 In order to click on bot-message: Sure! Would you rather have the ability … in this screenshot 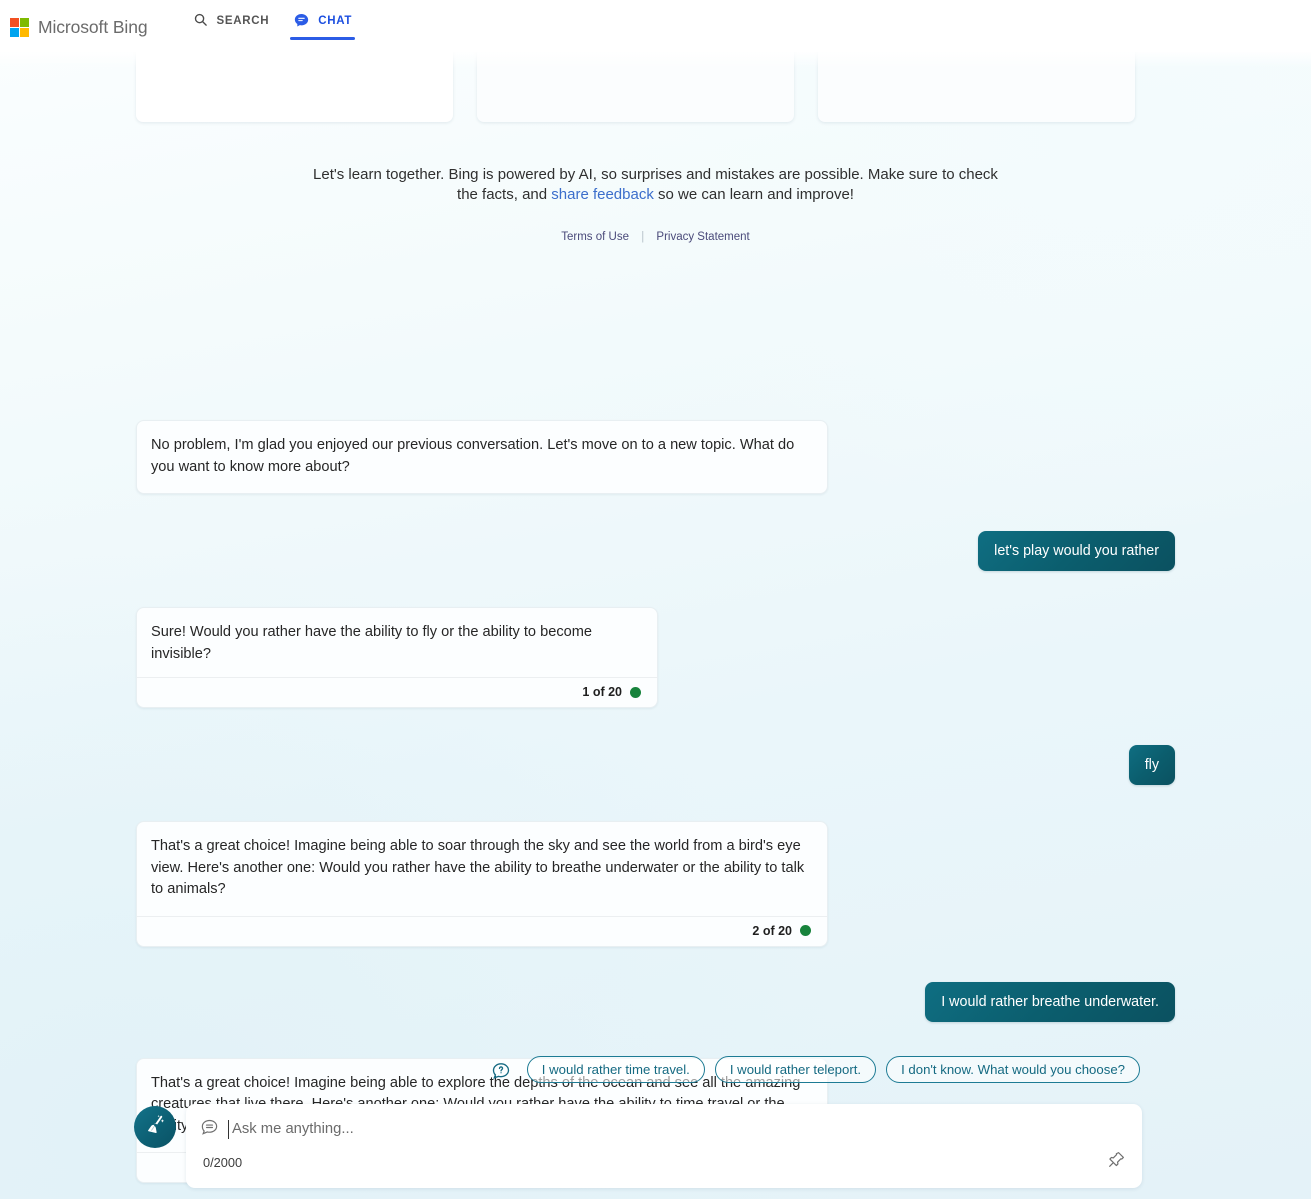, I will do `click(397, 657)`.